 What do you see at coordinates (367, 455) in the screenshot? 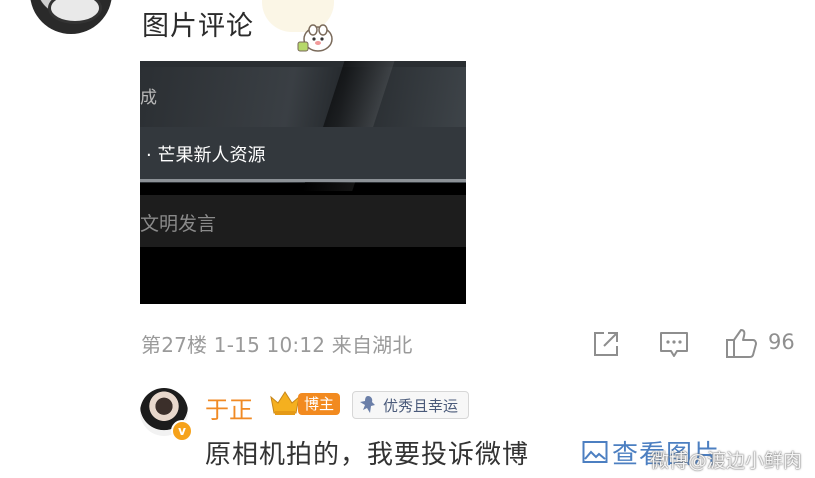
I see `reply-text: 原相机拍的，我要投诉微博` at bounding box center [367, 455].